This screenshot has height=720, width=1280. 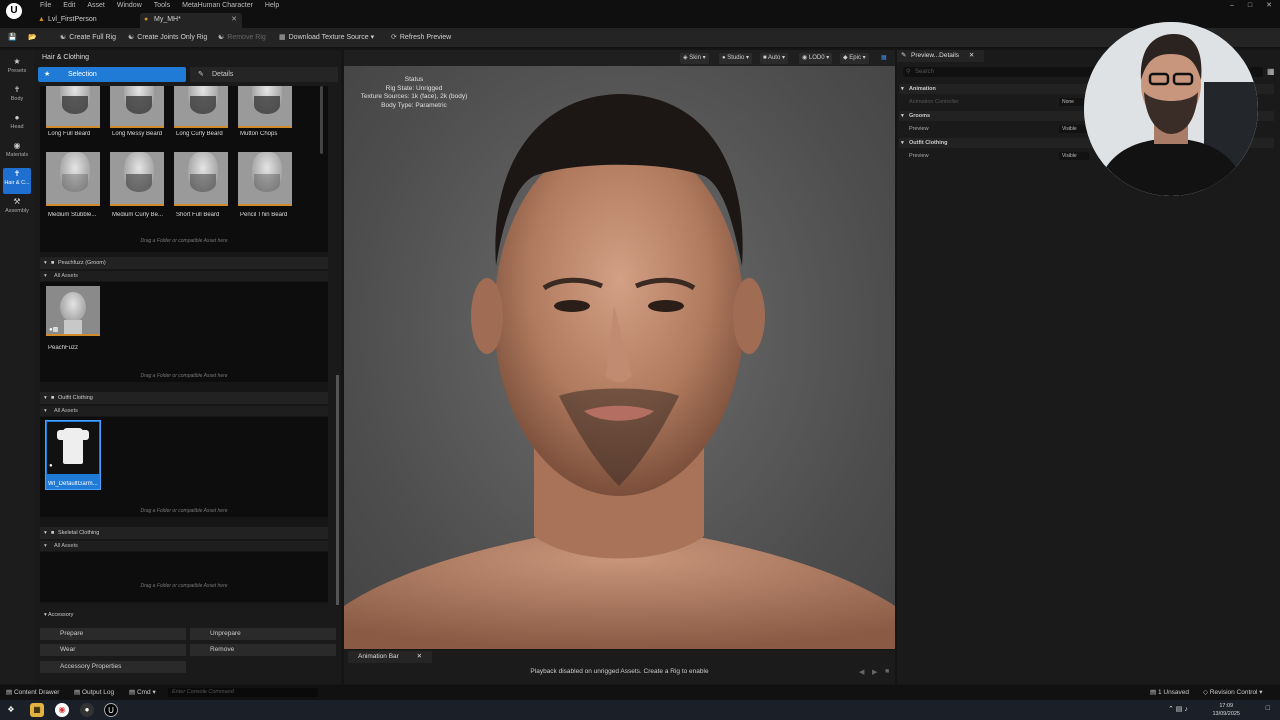 I want to click on panel-scrollbar, so click(x=337, y=490).